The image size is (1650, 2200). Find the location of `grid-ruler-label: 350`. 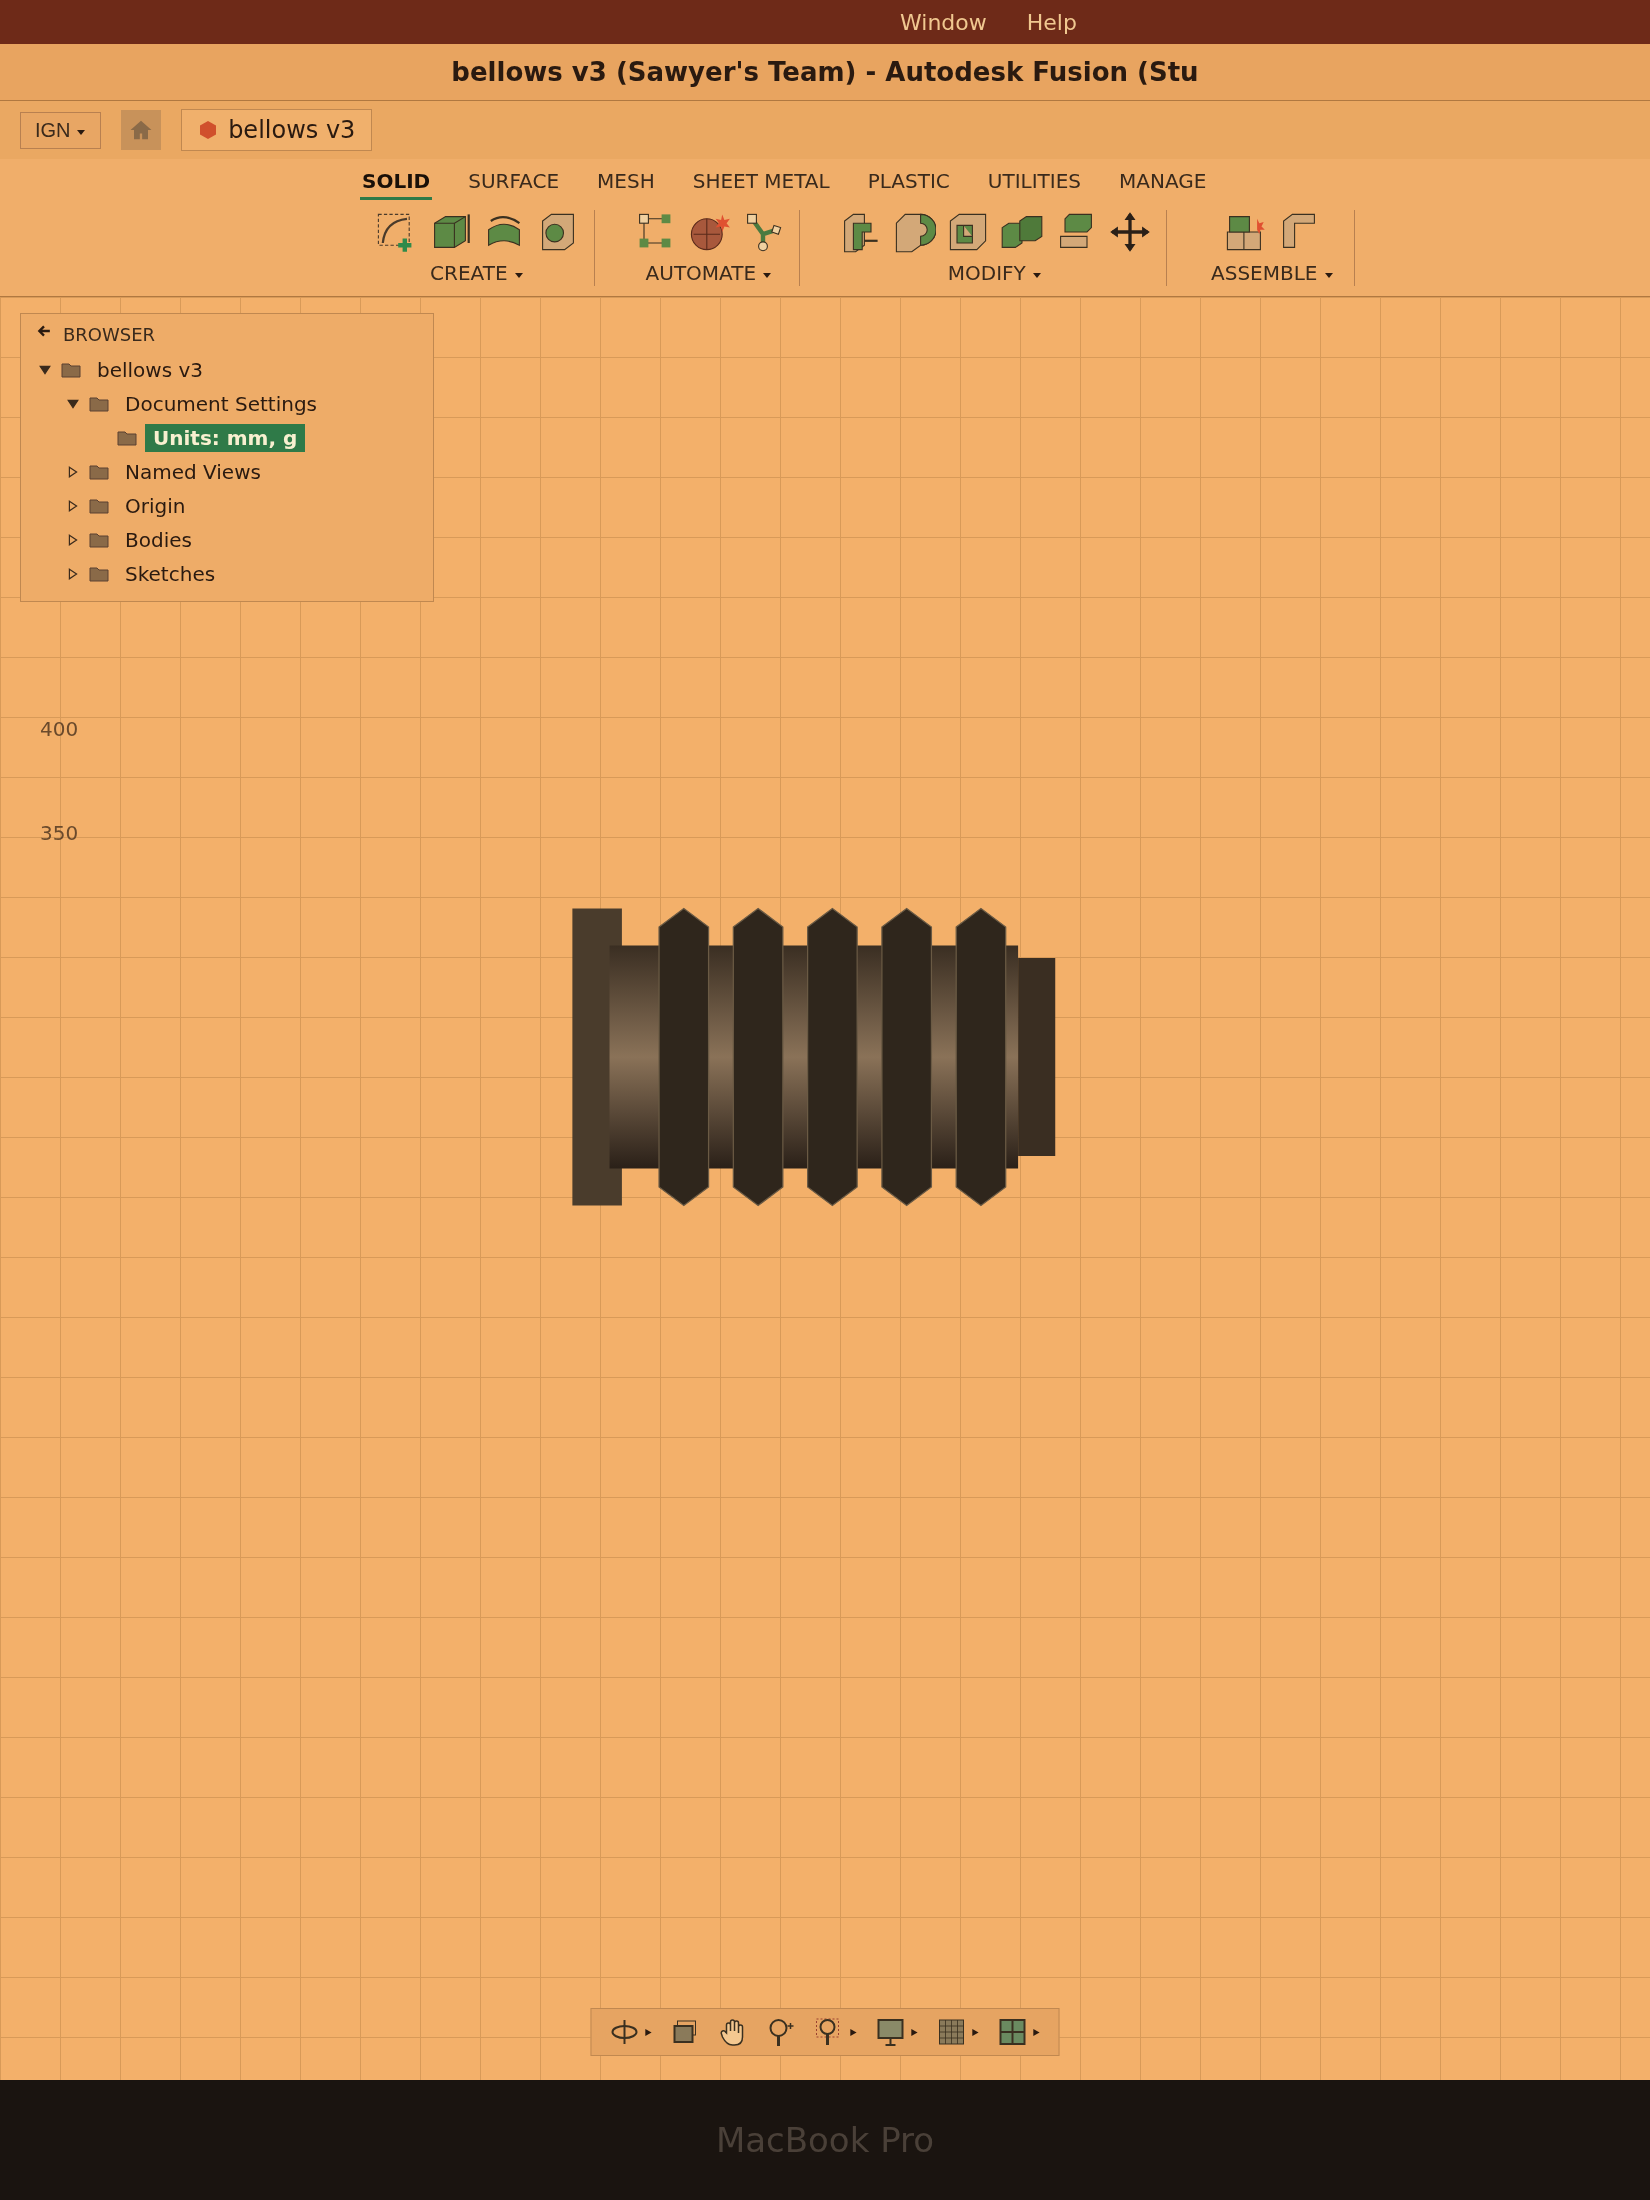

grid-ruler-label: 350 is located at coordinates (59, 833).